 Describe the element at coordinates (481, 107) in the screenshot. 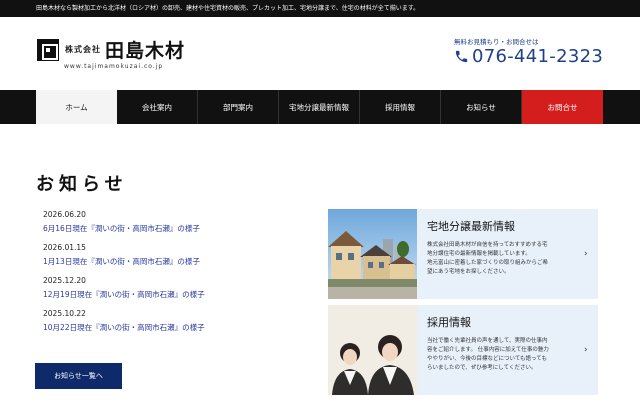

I see `nav-news: お知らせ` at that location.